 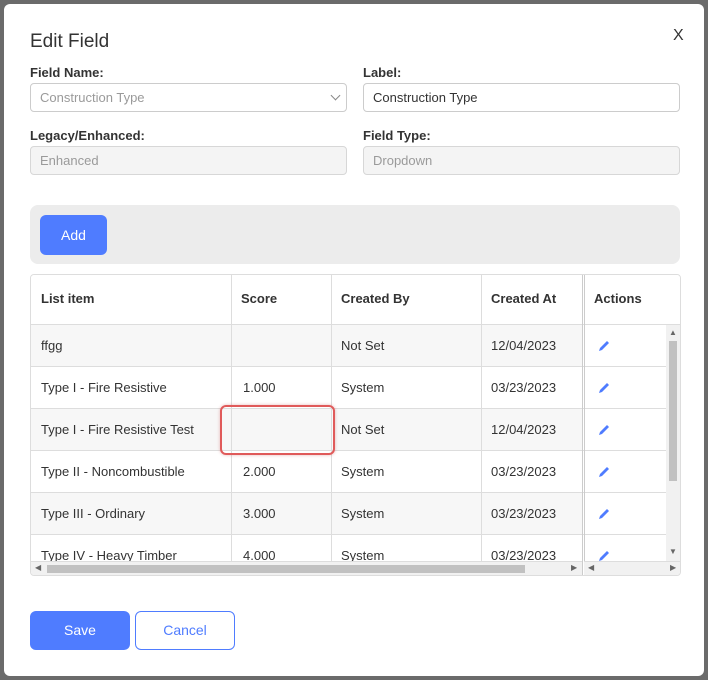 I want to click on legacy-enhanced-field: Enhanced, so click(x=188, y=160).